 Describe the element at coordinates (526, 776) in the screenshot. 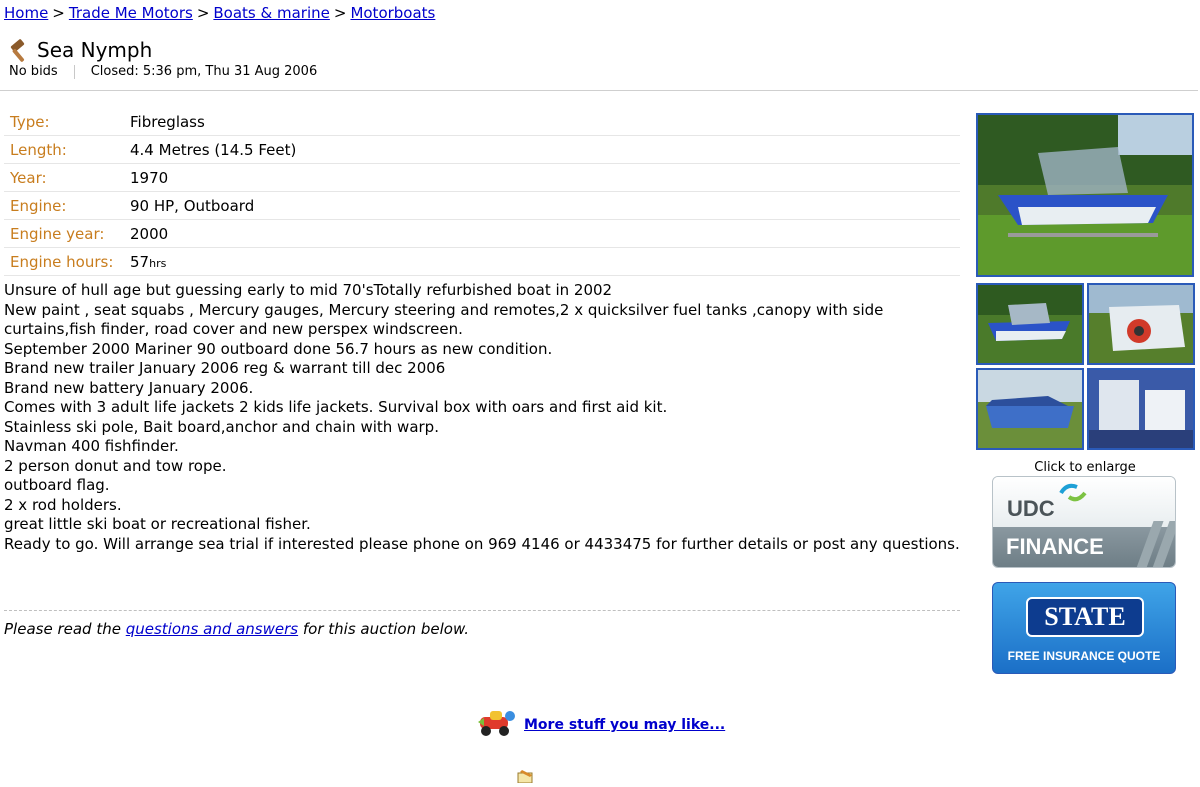

I see `pencil-icon` at that location.